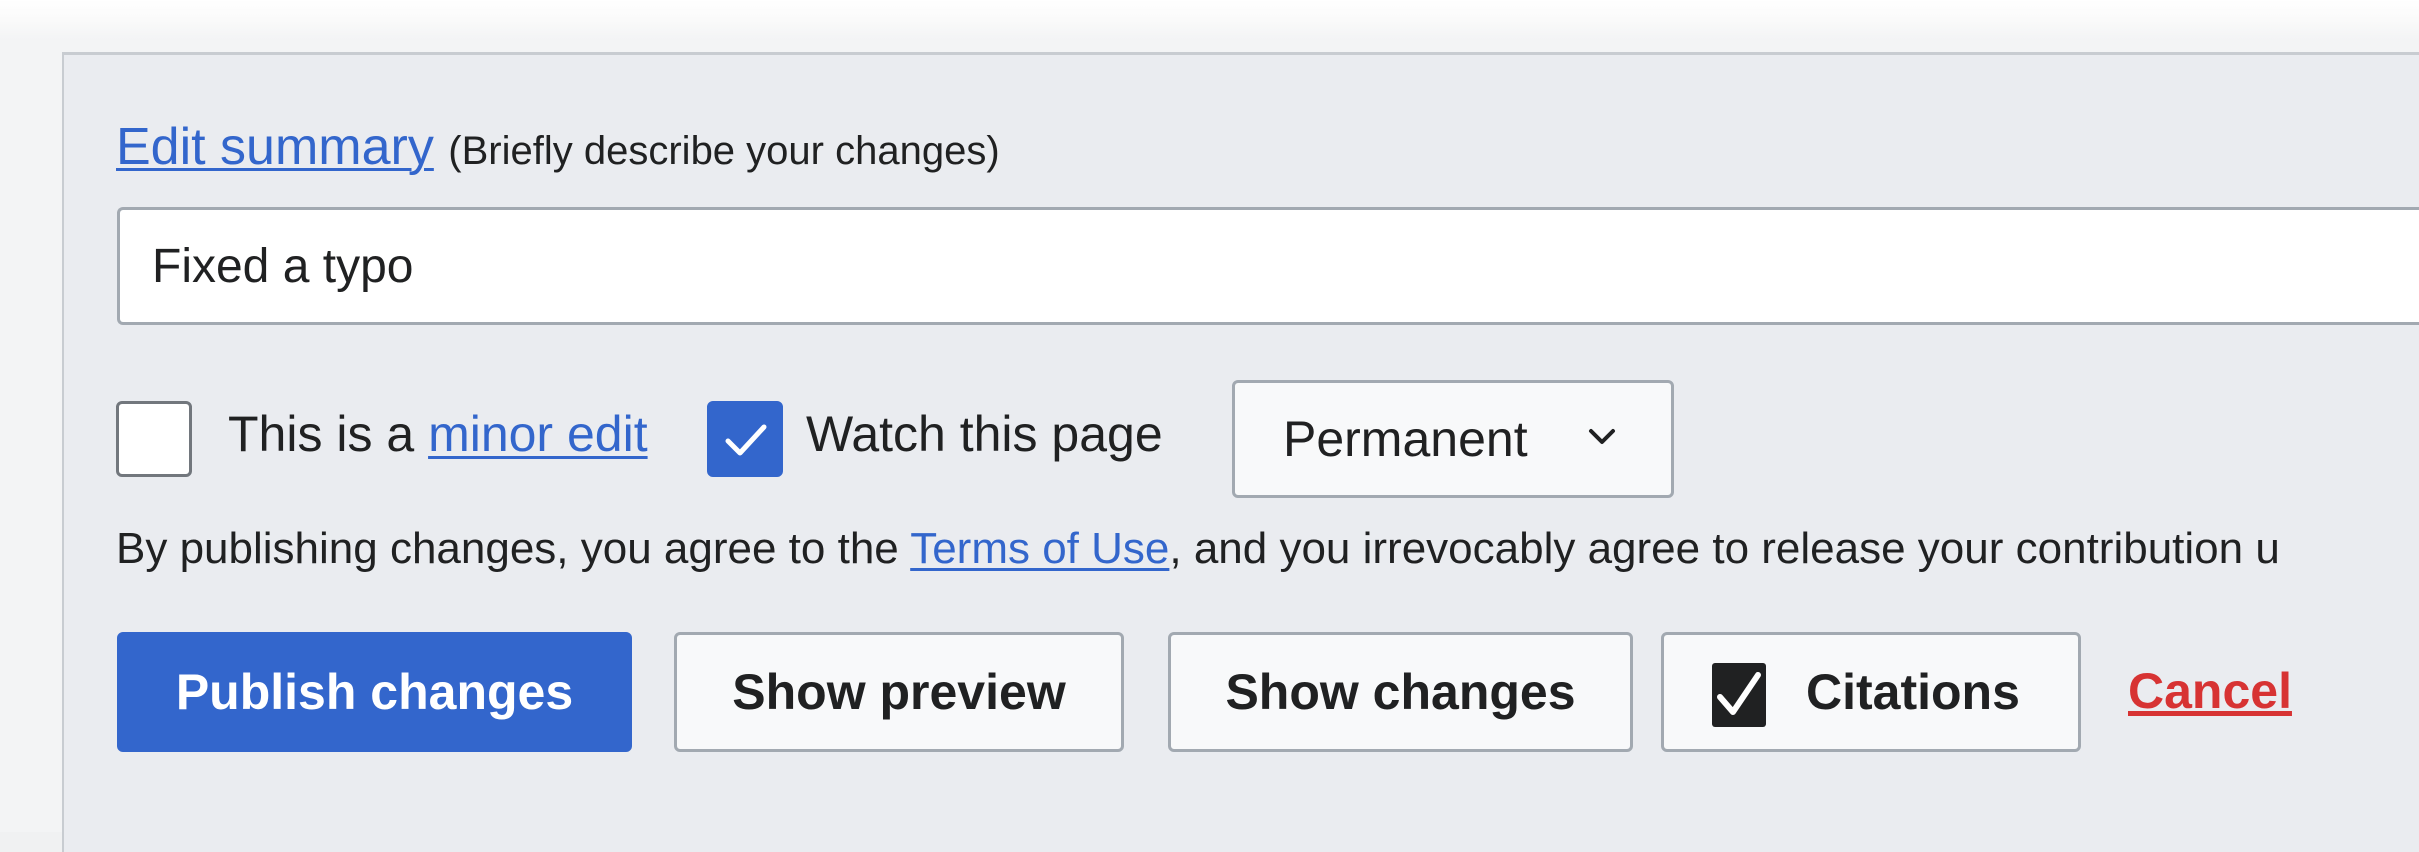 Image resolution: width=2419 pixels, height=852 pixels. Describe the element at coordinates (724, 151) in the screenshot. I see `edit-summary-hint: (Briefly describe your changes)` at that location.